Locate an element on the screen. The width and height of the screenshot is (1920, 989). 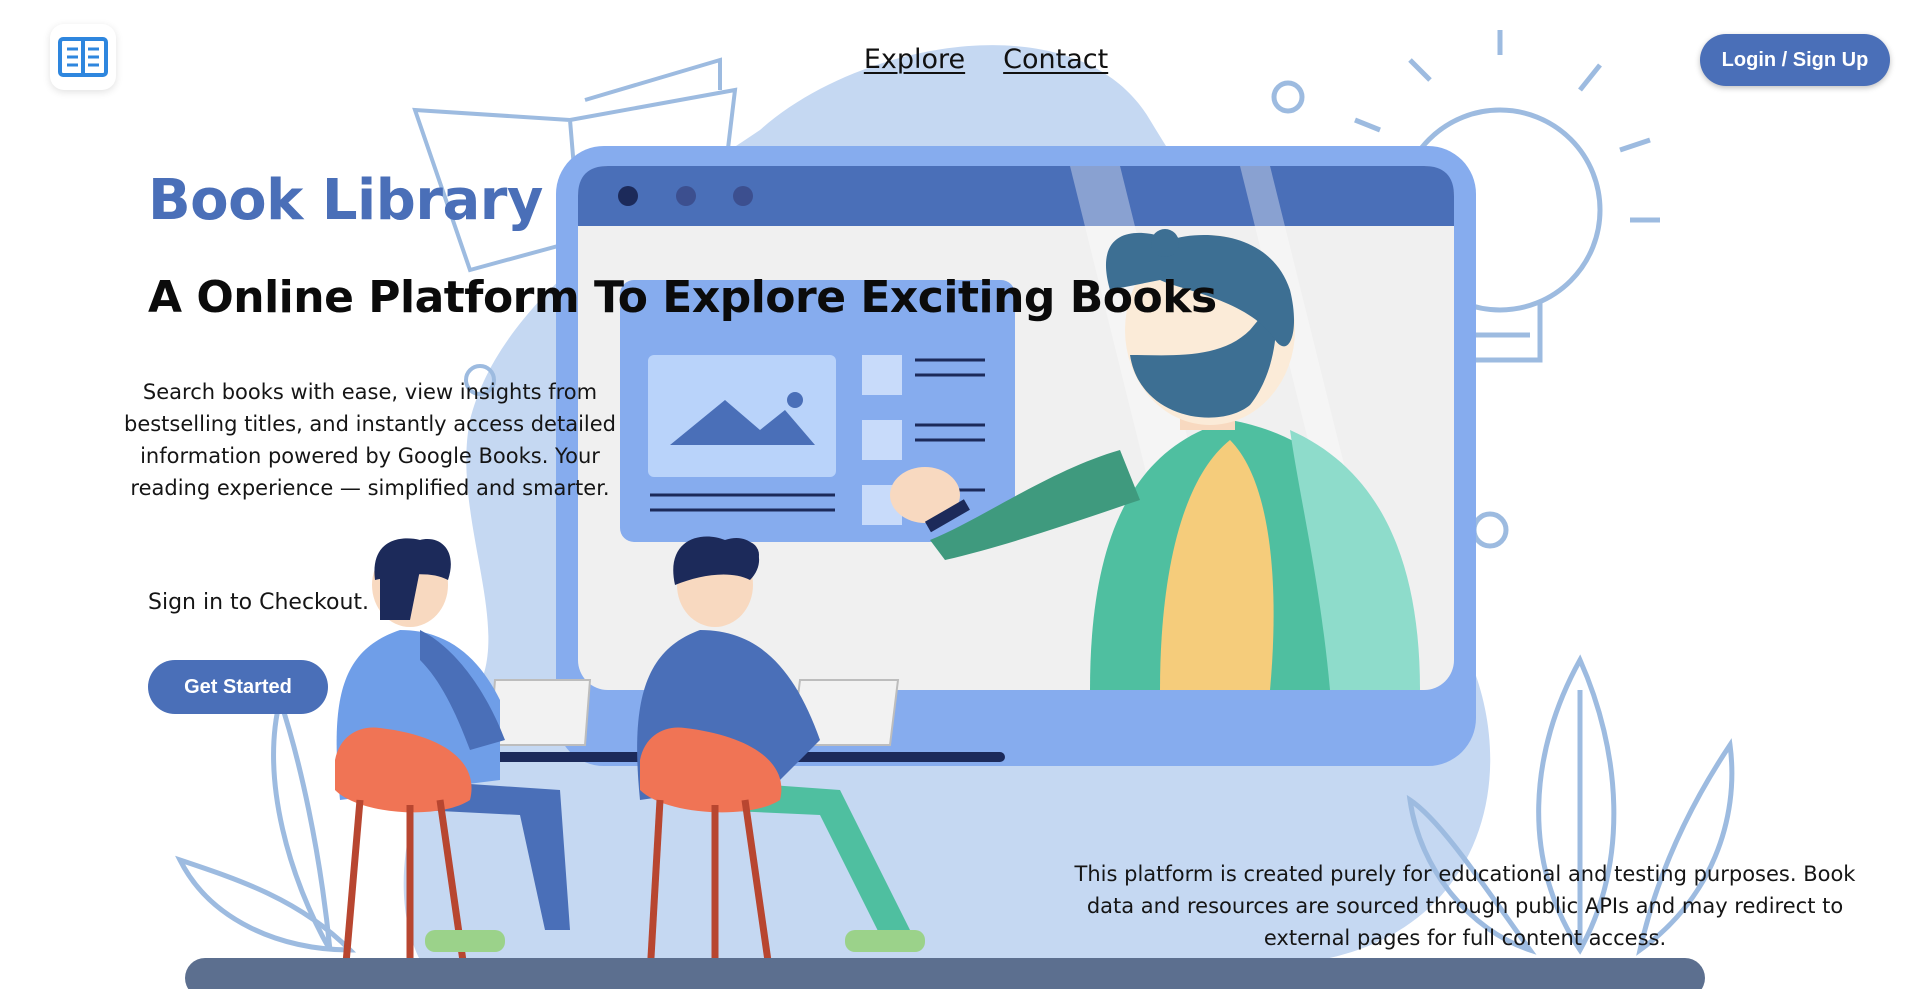
floor is located at coordinates (945, 973).